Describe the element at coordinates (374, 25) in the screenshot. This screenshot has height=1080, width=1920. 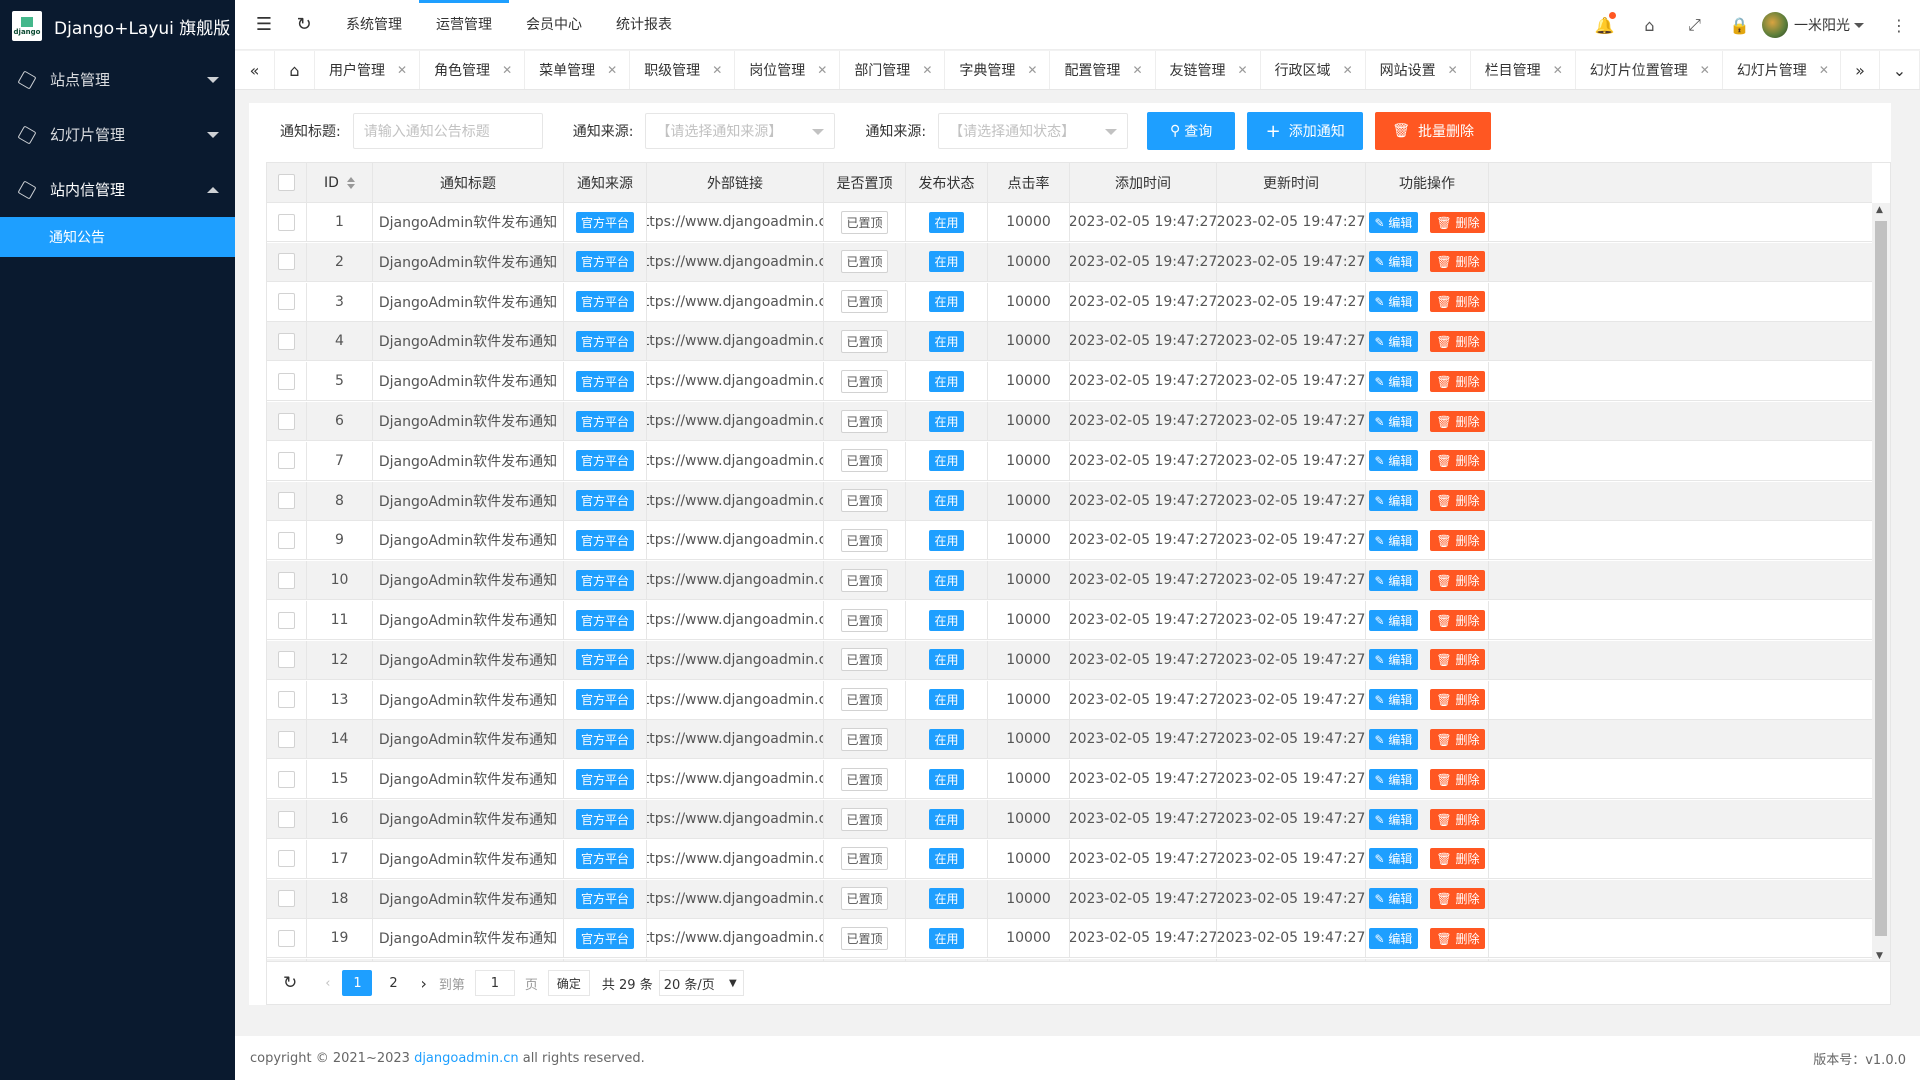
I see `nav-system: 系统管理` at that location.